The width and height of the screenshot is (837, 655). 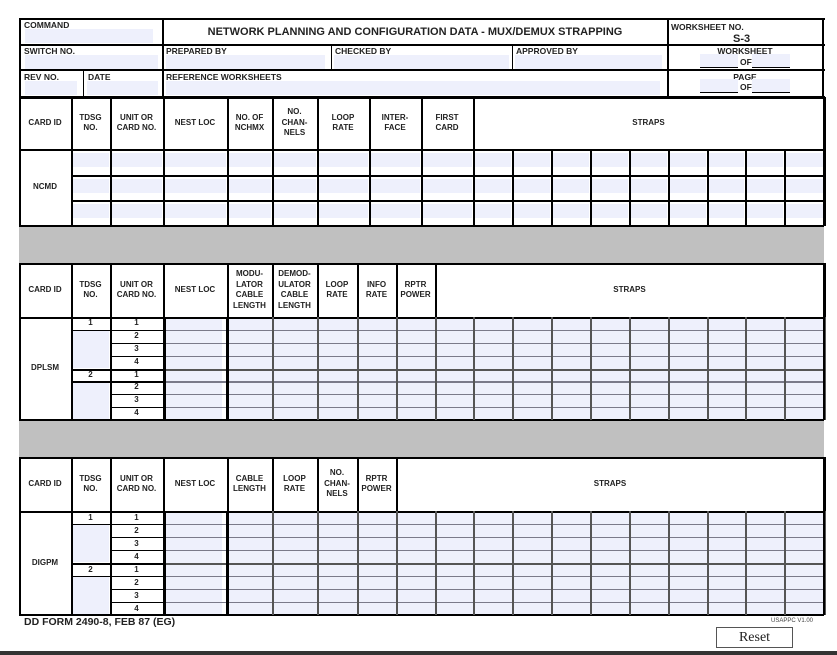 I want to click on checked-by-input, so click(x=421, y=62).